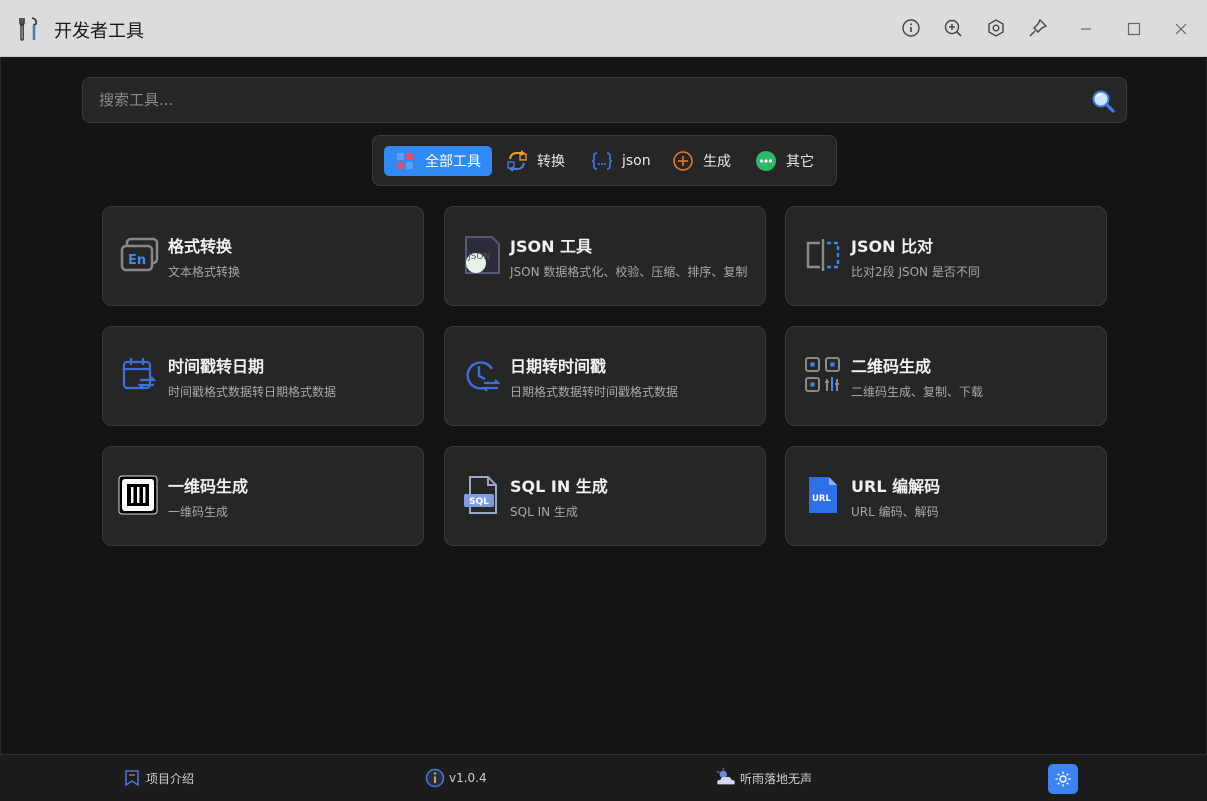  I want to click on info-circle-icon, so click(435, 778).